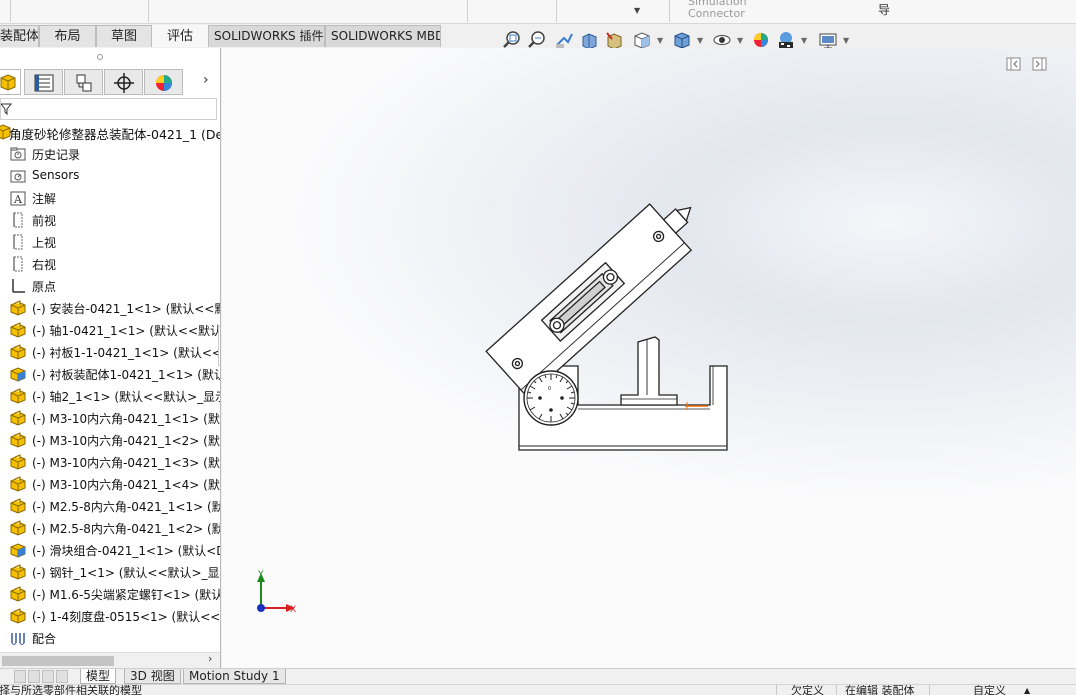  Describe the element at coordinates (126, 441) in the screenshot. I see `tree-item-label: (-) M3-10内六角-0421_1<2> (默认` at that location.